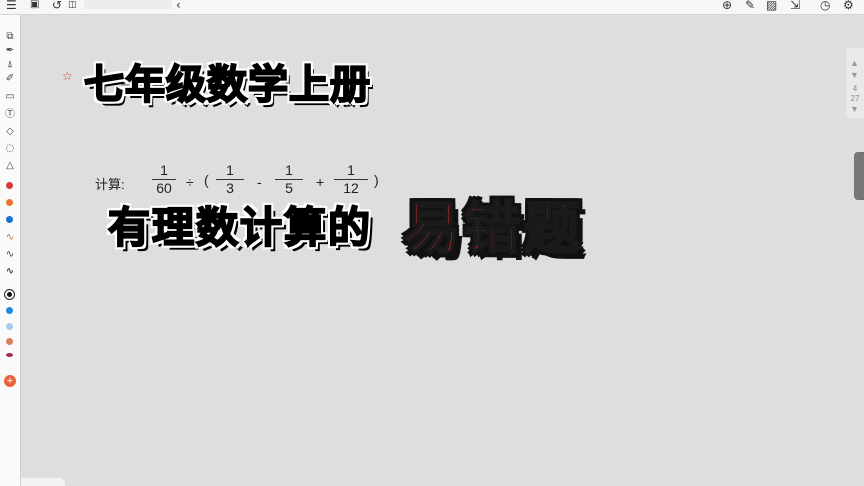  What do you see at coordinates (771, 6) in the screenshot?
I see `image-icon: ▨` at bounding box center [771, 6].